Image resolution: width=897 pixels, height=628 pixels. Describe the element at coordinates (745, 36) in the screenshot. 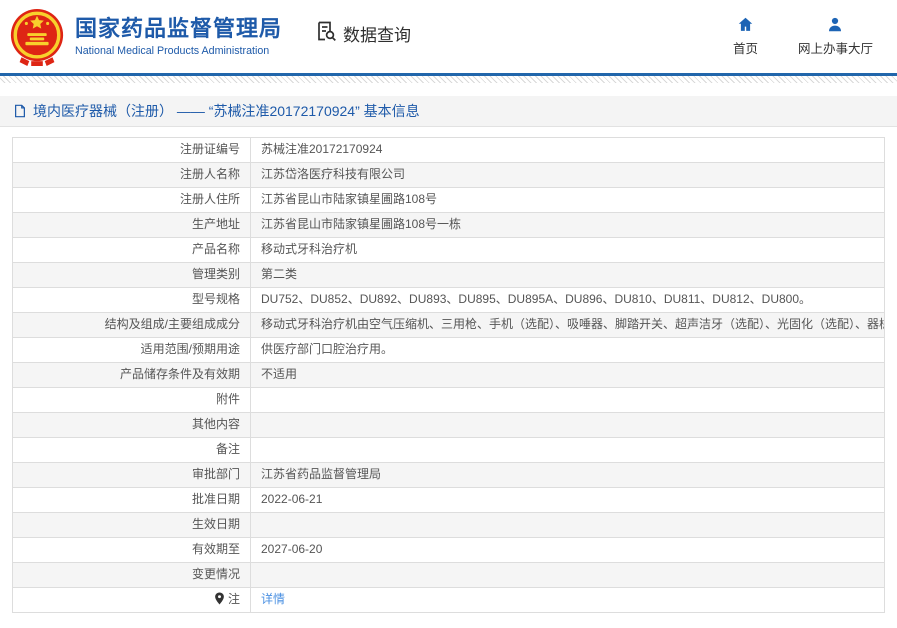

I see `nav-item-home: 首页` at that location.